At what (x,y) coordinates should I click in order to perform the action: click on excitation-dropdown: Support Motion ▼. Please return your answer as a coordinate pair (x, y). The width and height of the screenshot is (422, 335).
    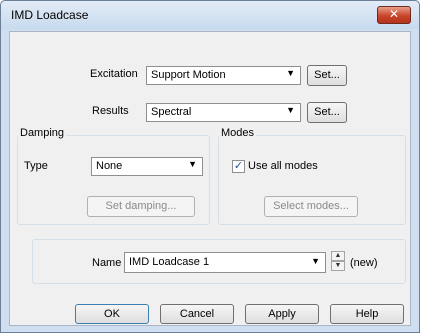
    Looking at the image, I should click on (223, 75).